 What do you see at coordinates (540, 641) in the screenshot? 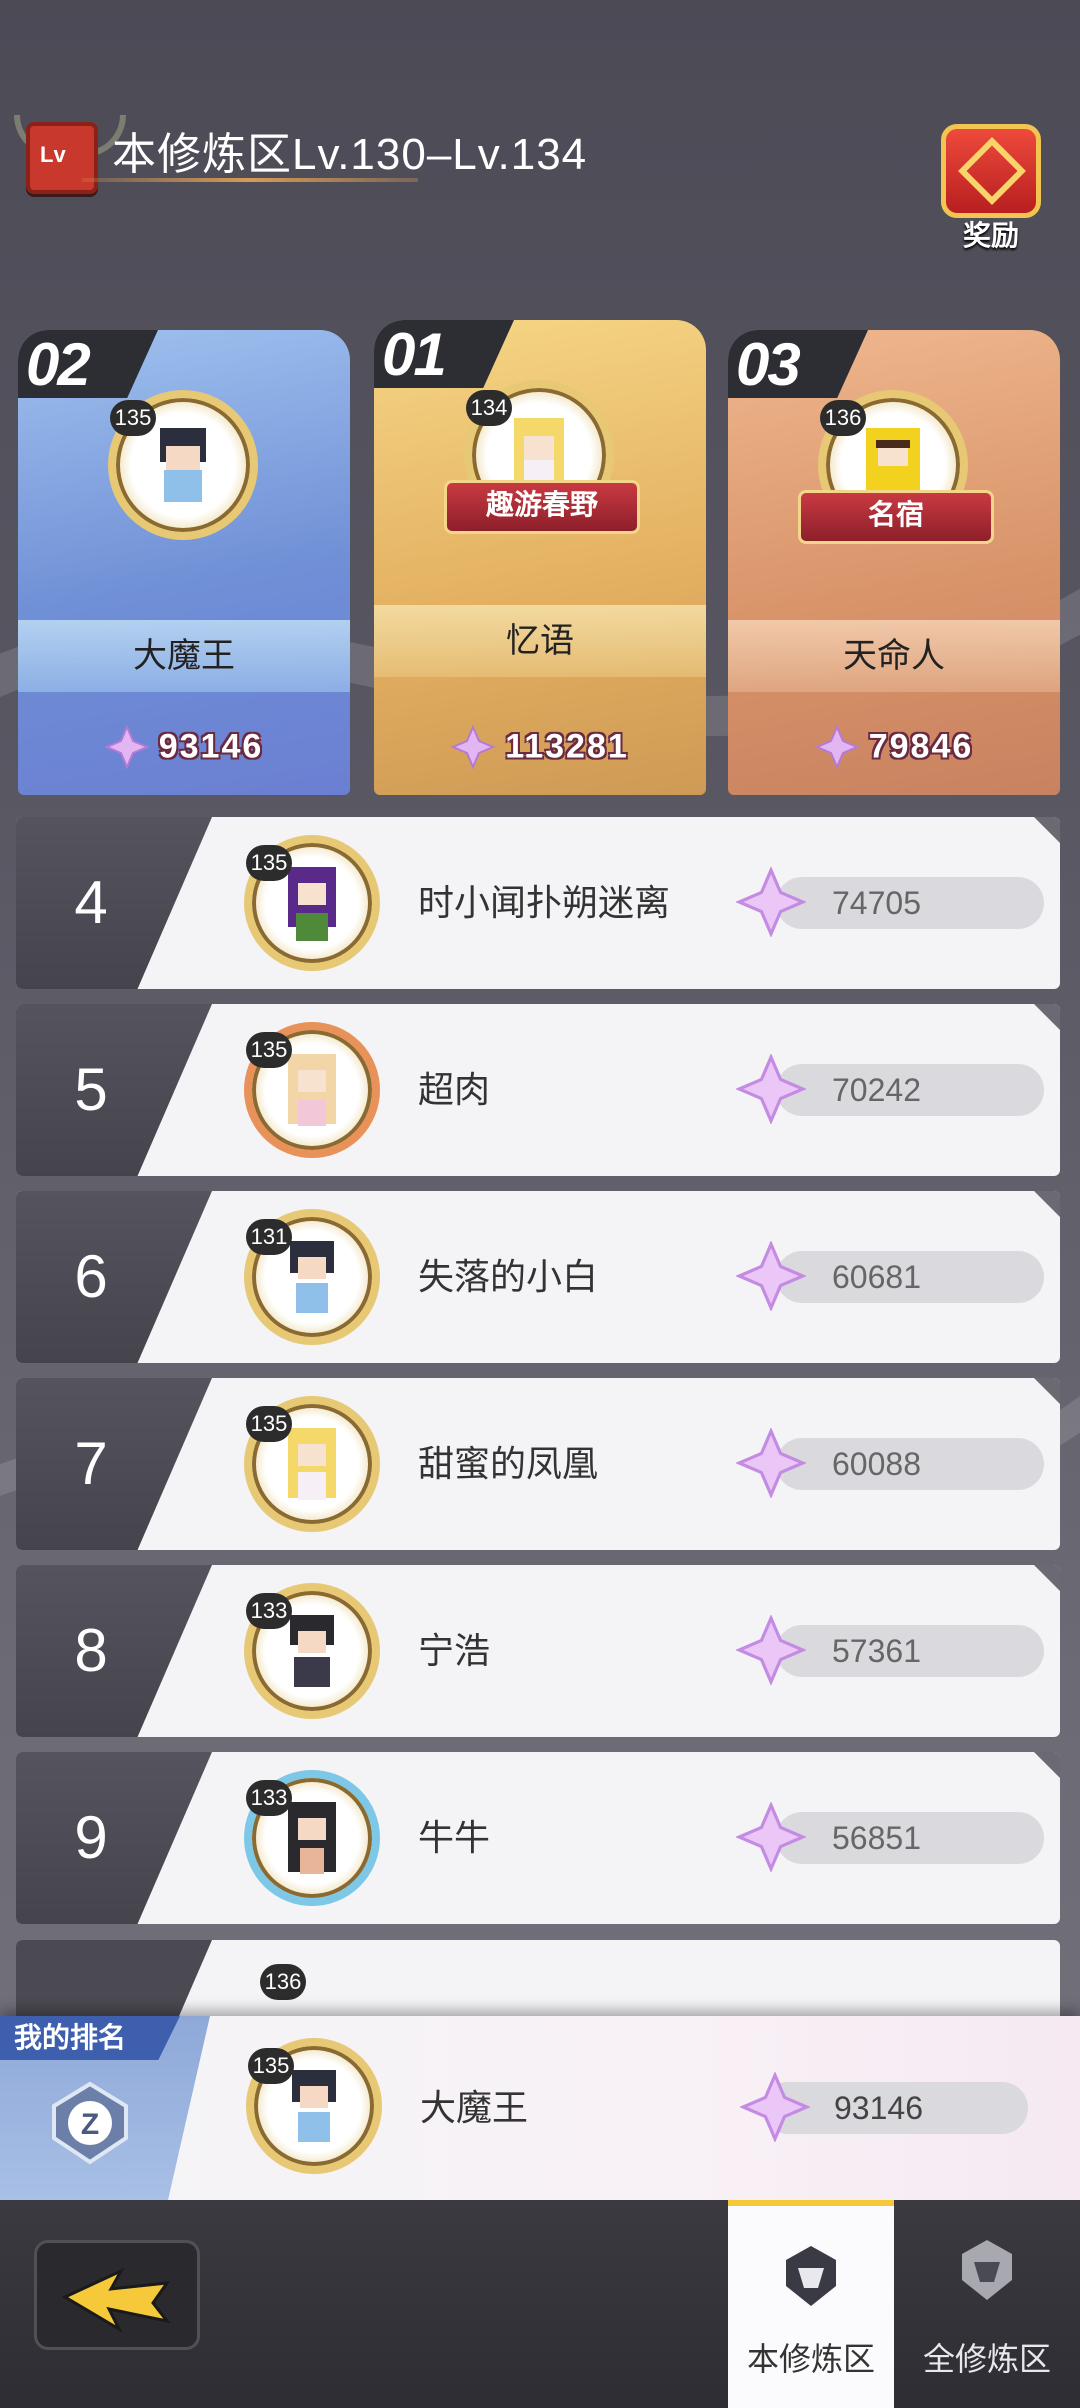
I see `player-name: 忆语` at bounding box center [540, 641].